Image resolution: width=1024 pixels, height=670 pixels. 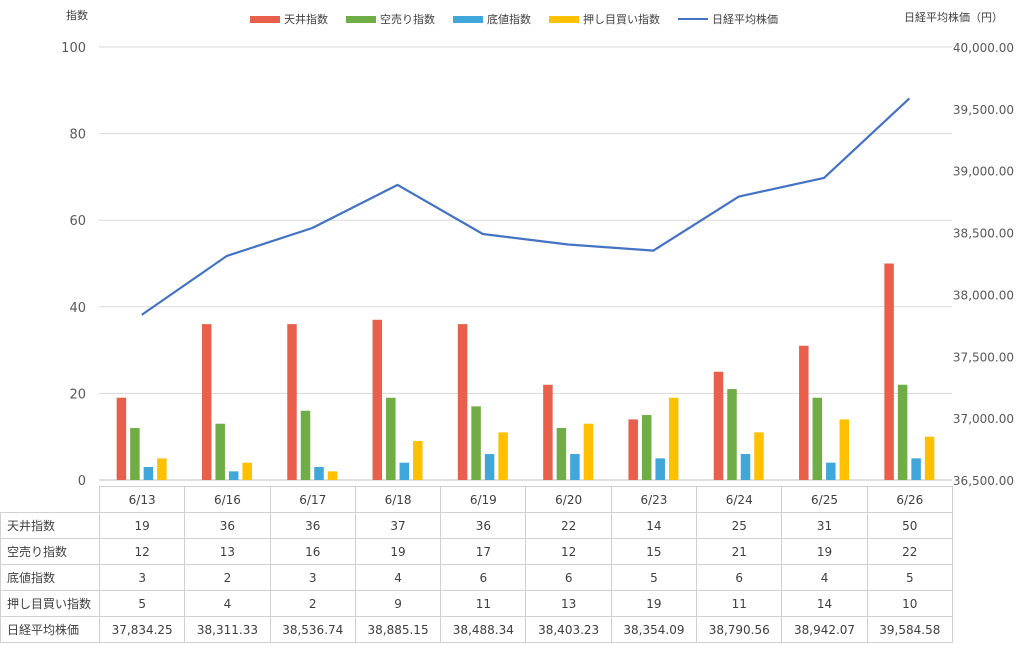 I want to click on legend-label: 空売り指数, so click(x=407, y=19).